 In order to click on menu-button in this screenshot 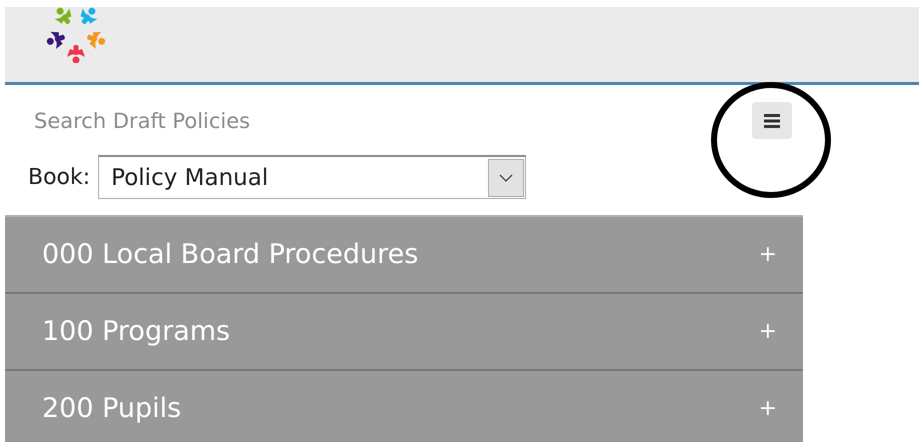, I will do `click(772, 120)`.